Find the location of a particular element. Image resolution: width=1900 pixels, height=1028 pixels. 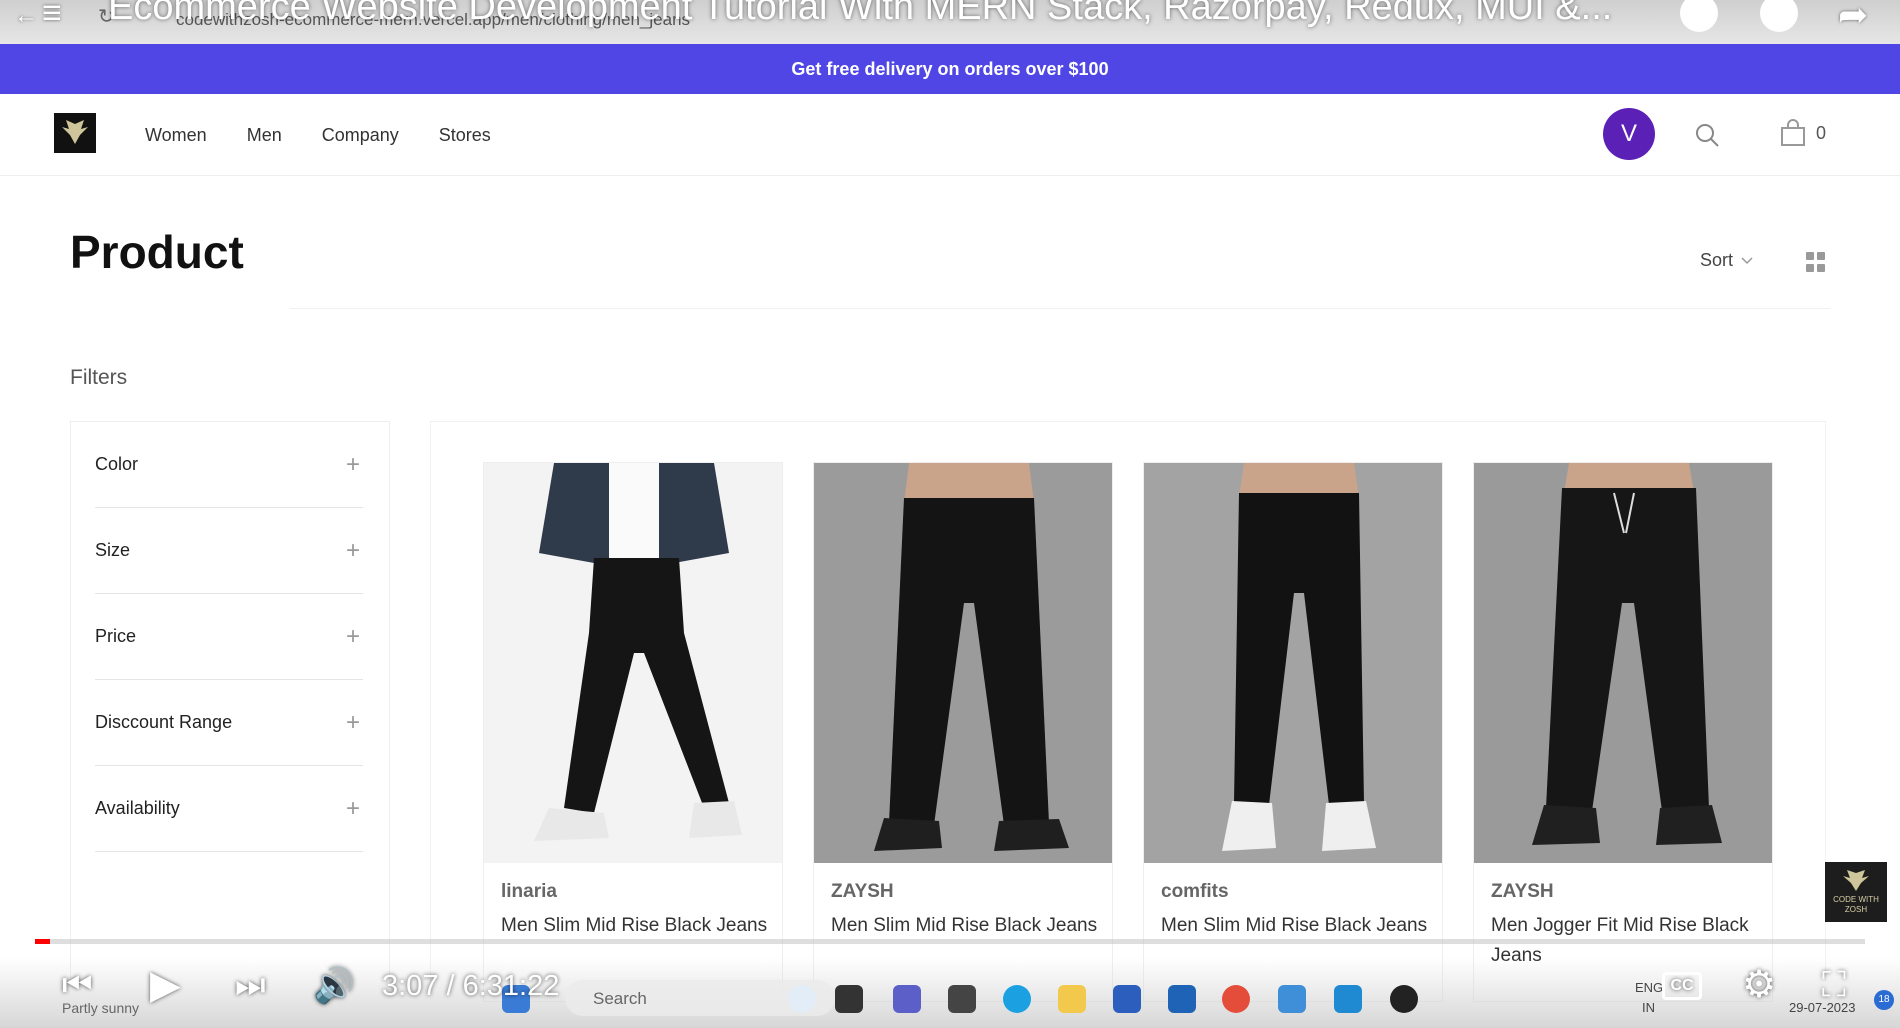

filter-color: Color + is located at coordinates (229, 465).